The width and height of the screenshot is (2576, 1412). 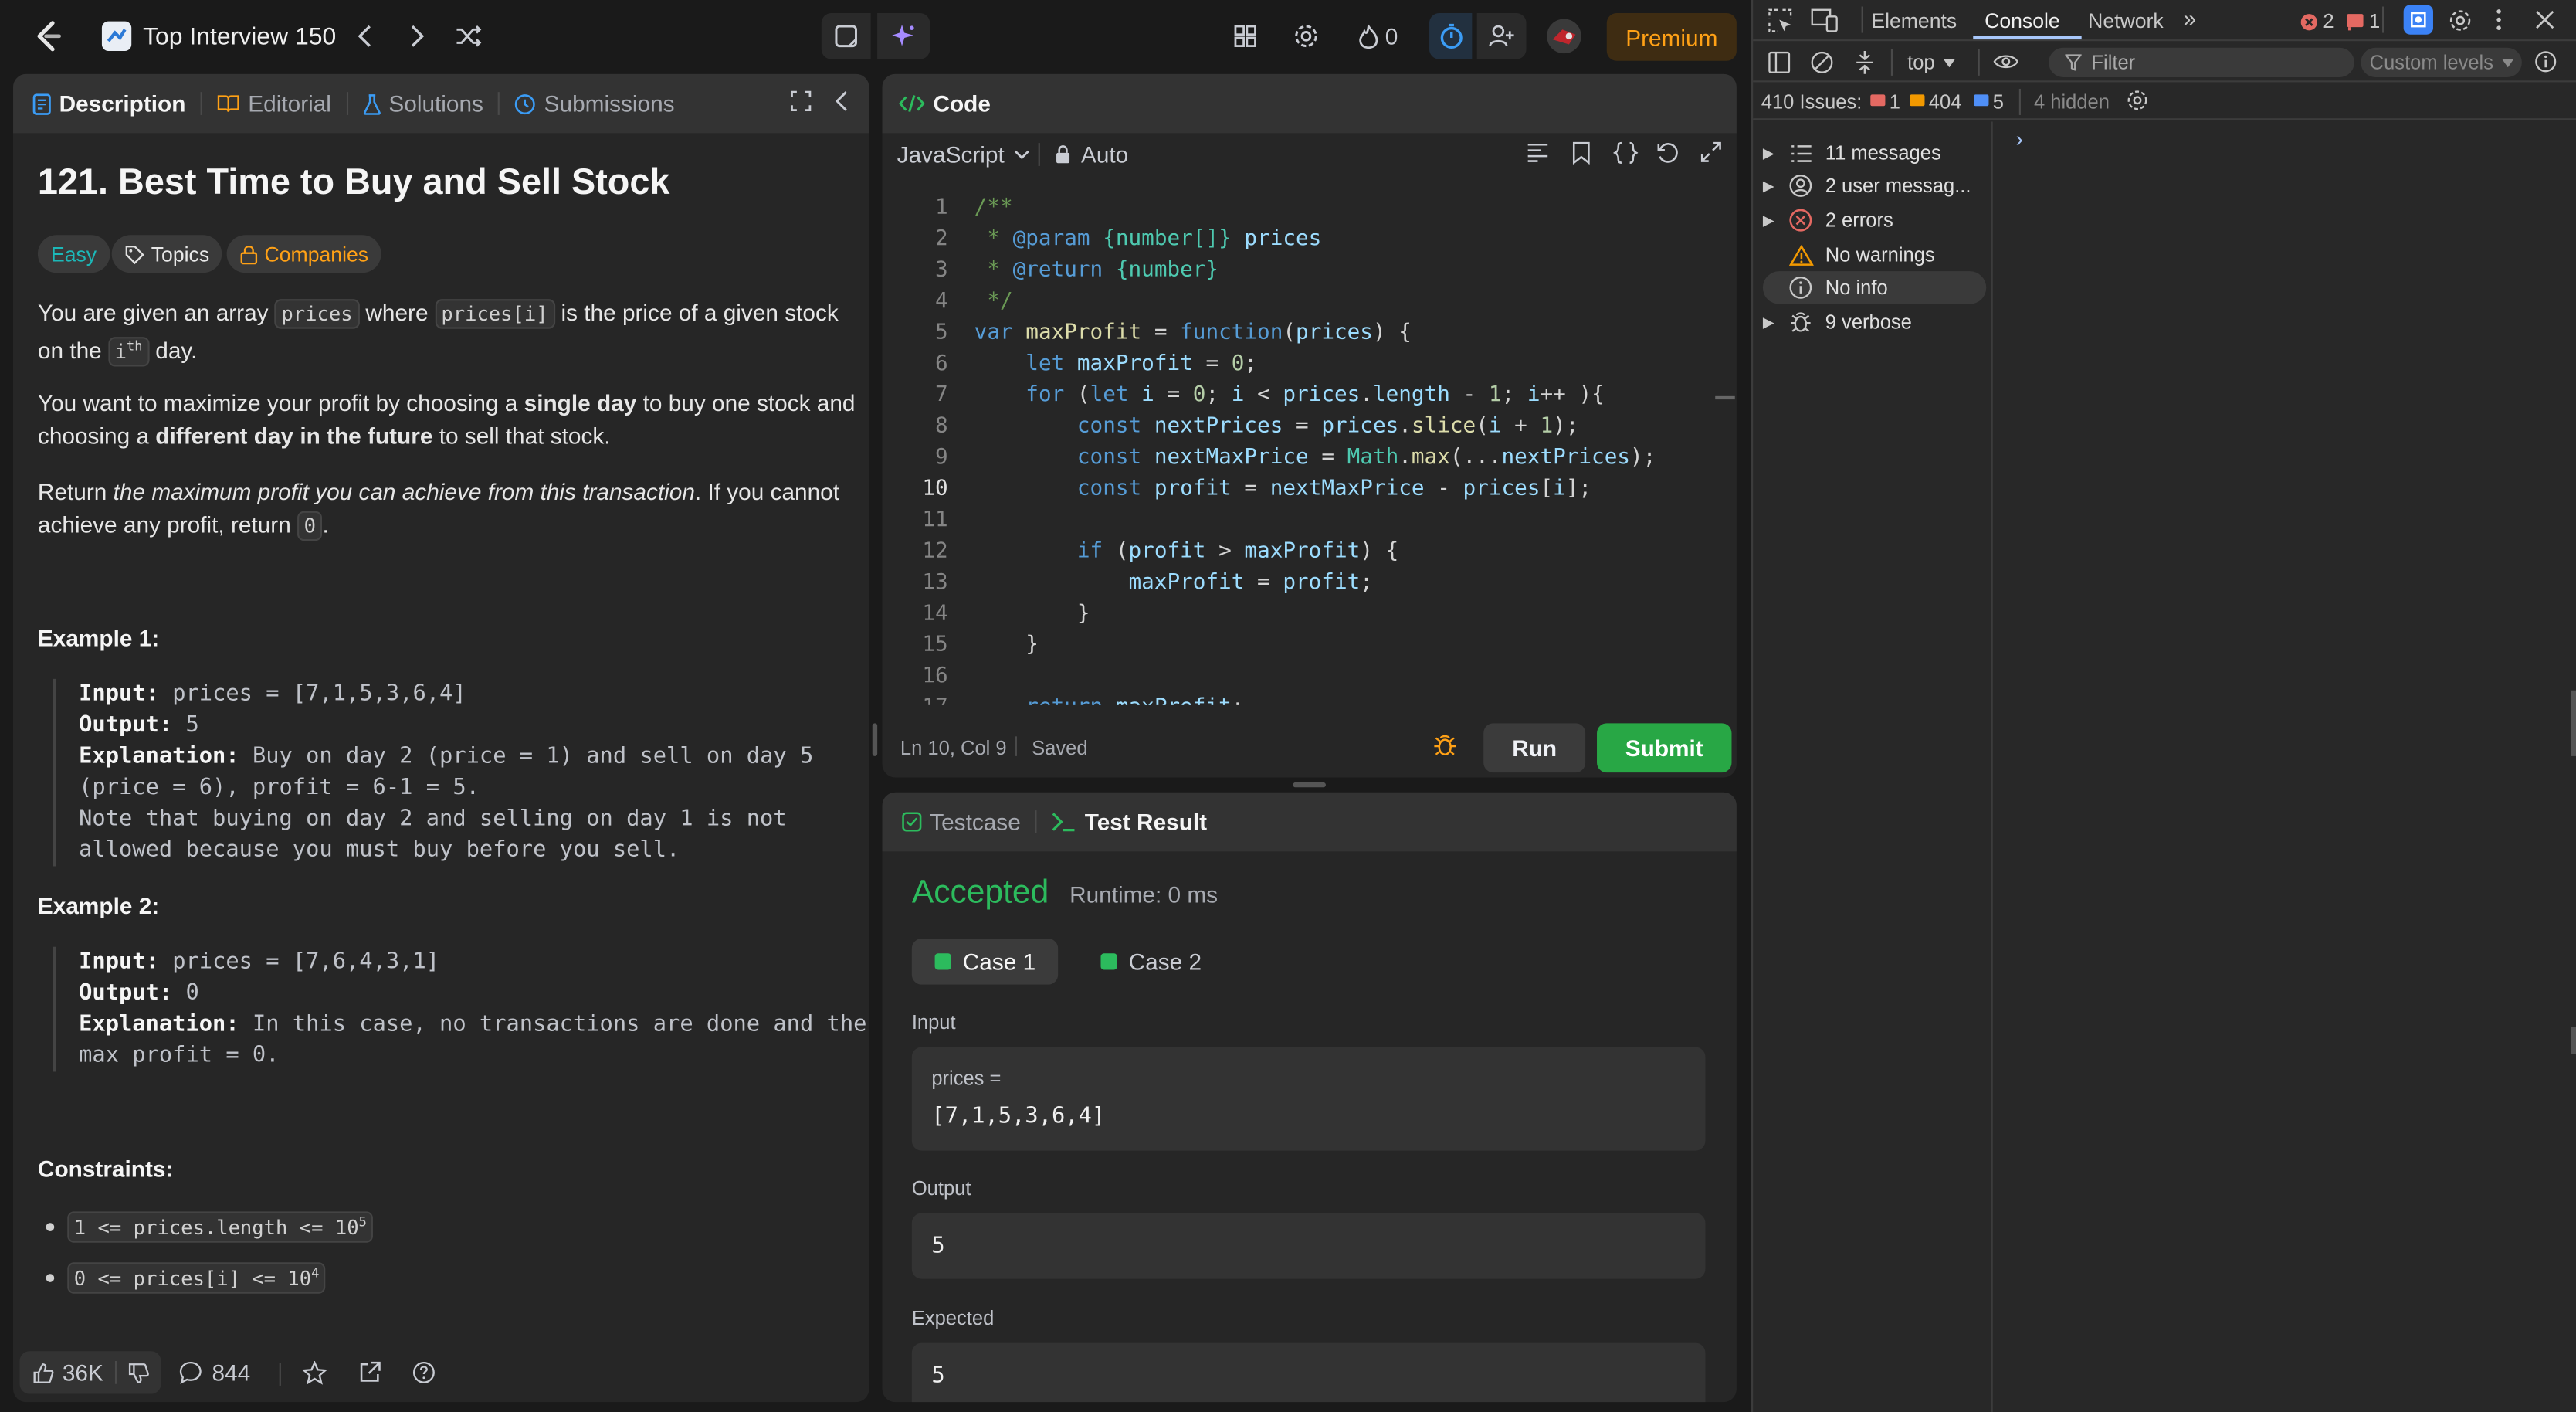 What do you see at coordinates (846, 36) in the screenshot?
I see `notes-icon` at bounding box center [846, 36].